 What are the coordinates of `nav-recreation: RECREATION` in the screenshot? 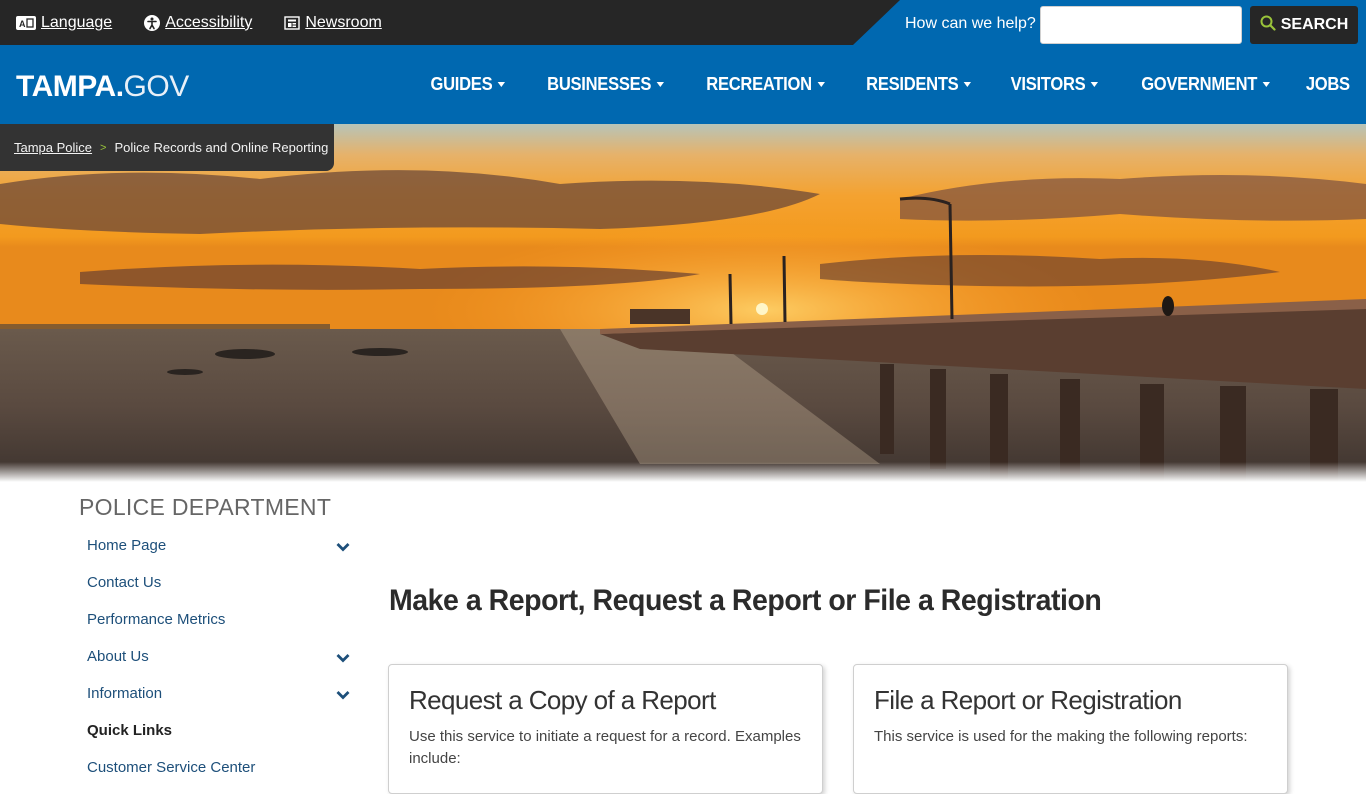 It's located at (765, 84).